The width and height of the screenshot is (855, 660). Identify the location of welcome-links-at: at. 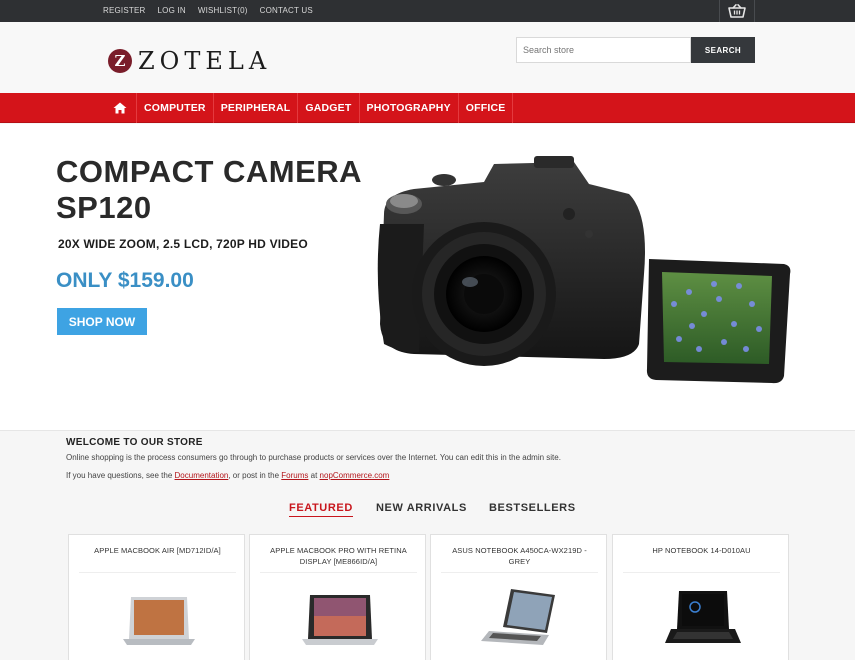
(314, 475).